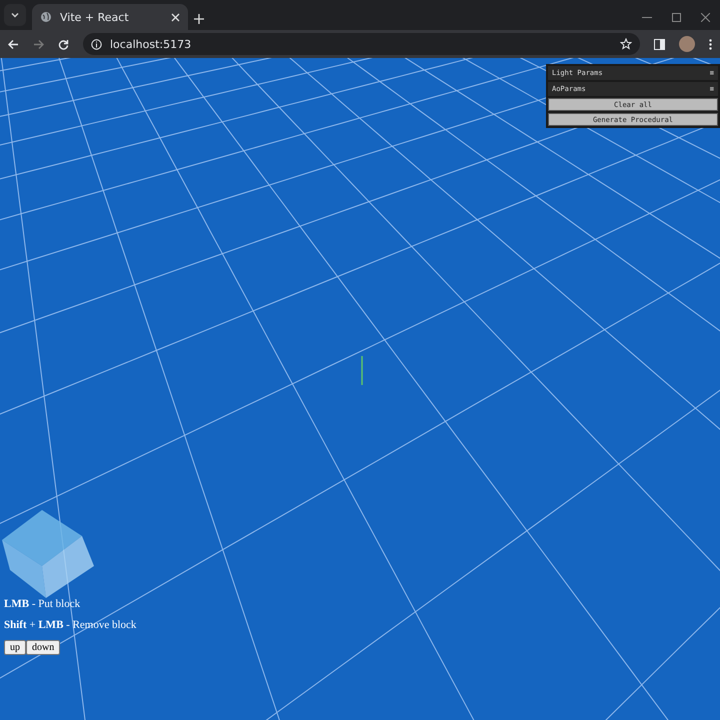 Image resolution: width=720 pixels, height=720 pixels. I want to click on maximize-icon, so click(676, 17).